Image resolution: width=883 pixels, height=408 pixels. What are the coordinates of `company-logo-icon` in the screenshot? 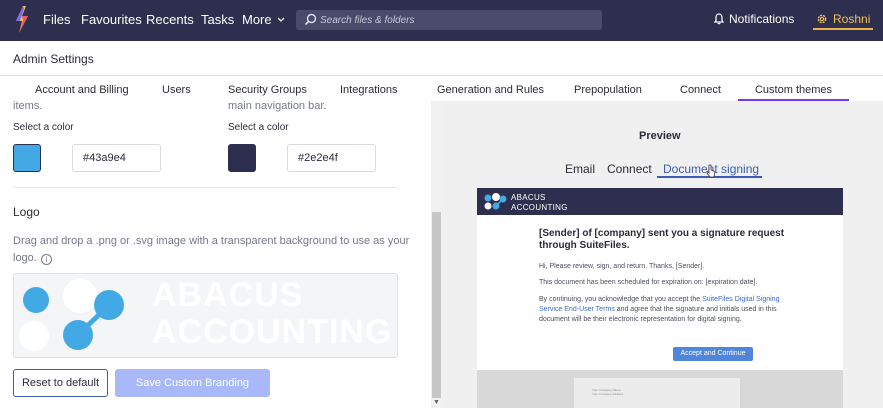 It's located at (71, 315).